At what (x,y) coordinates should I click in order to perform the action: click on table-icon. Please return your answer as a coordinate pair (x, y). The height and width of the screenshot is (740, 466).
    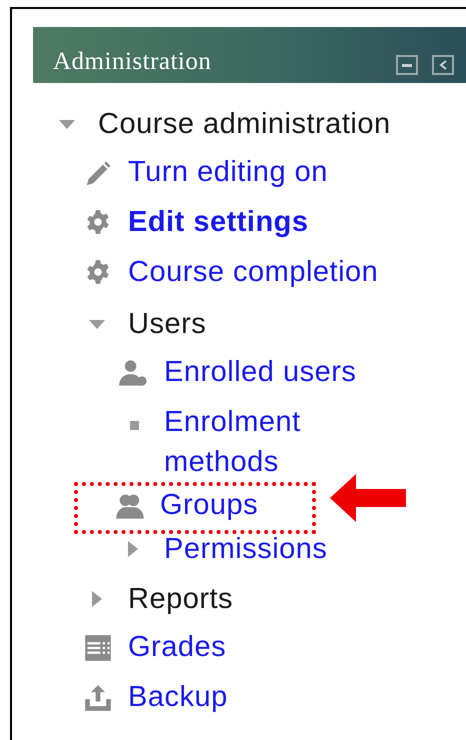
    Looking at the image, I should click on (98, 648).